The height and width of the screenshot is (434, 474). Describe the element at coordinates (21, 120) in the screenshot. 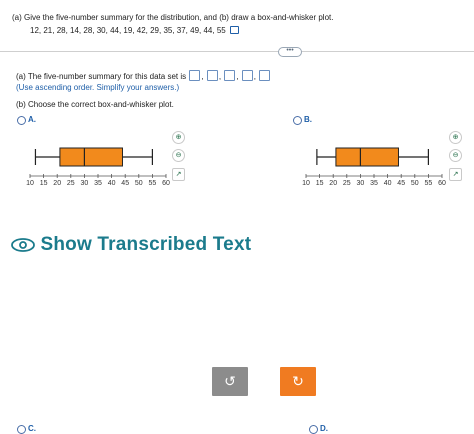

I see `option-a-radio` at that location.